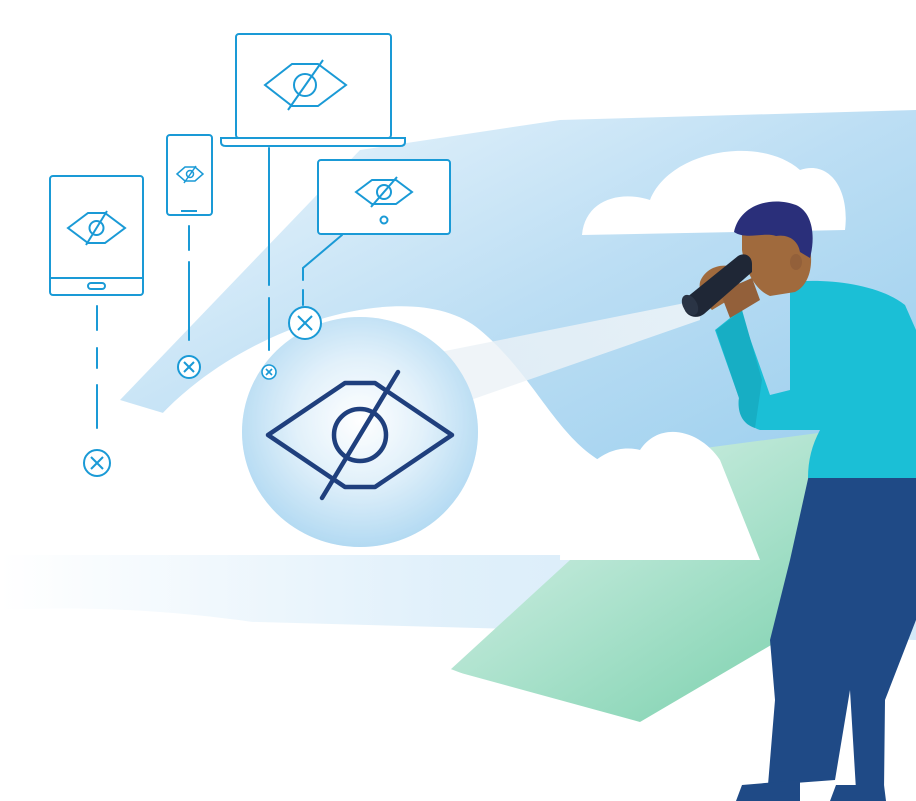  Describe the element at coordinates (189, 175) in the screenshot. I see `phone-device` at that location.